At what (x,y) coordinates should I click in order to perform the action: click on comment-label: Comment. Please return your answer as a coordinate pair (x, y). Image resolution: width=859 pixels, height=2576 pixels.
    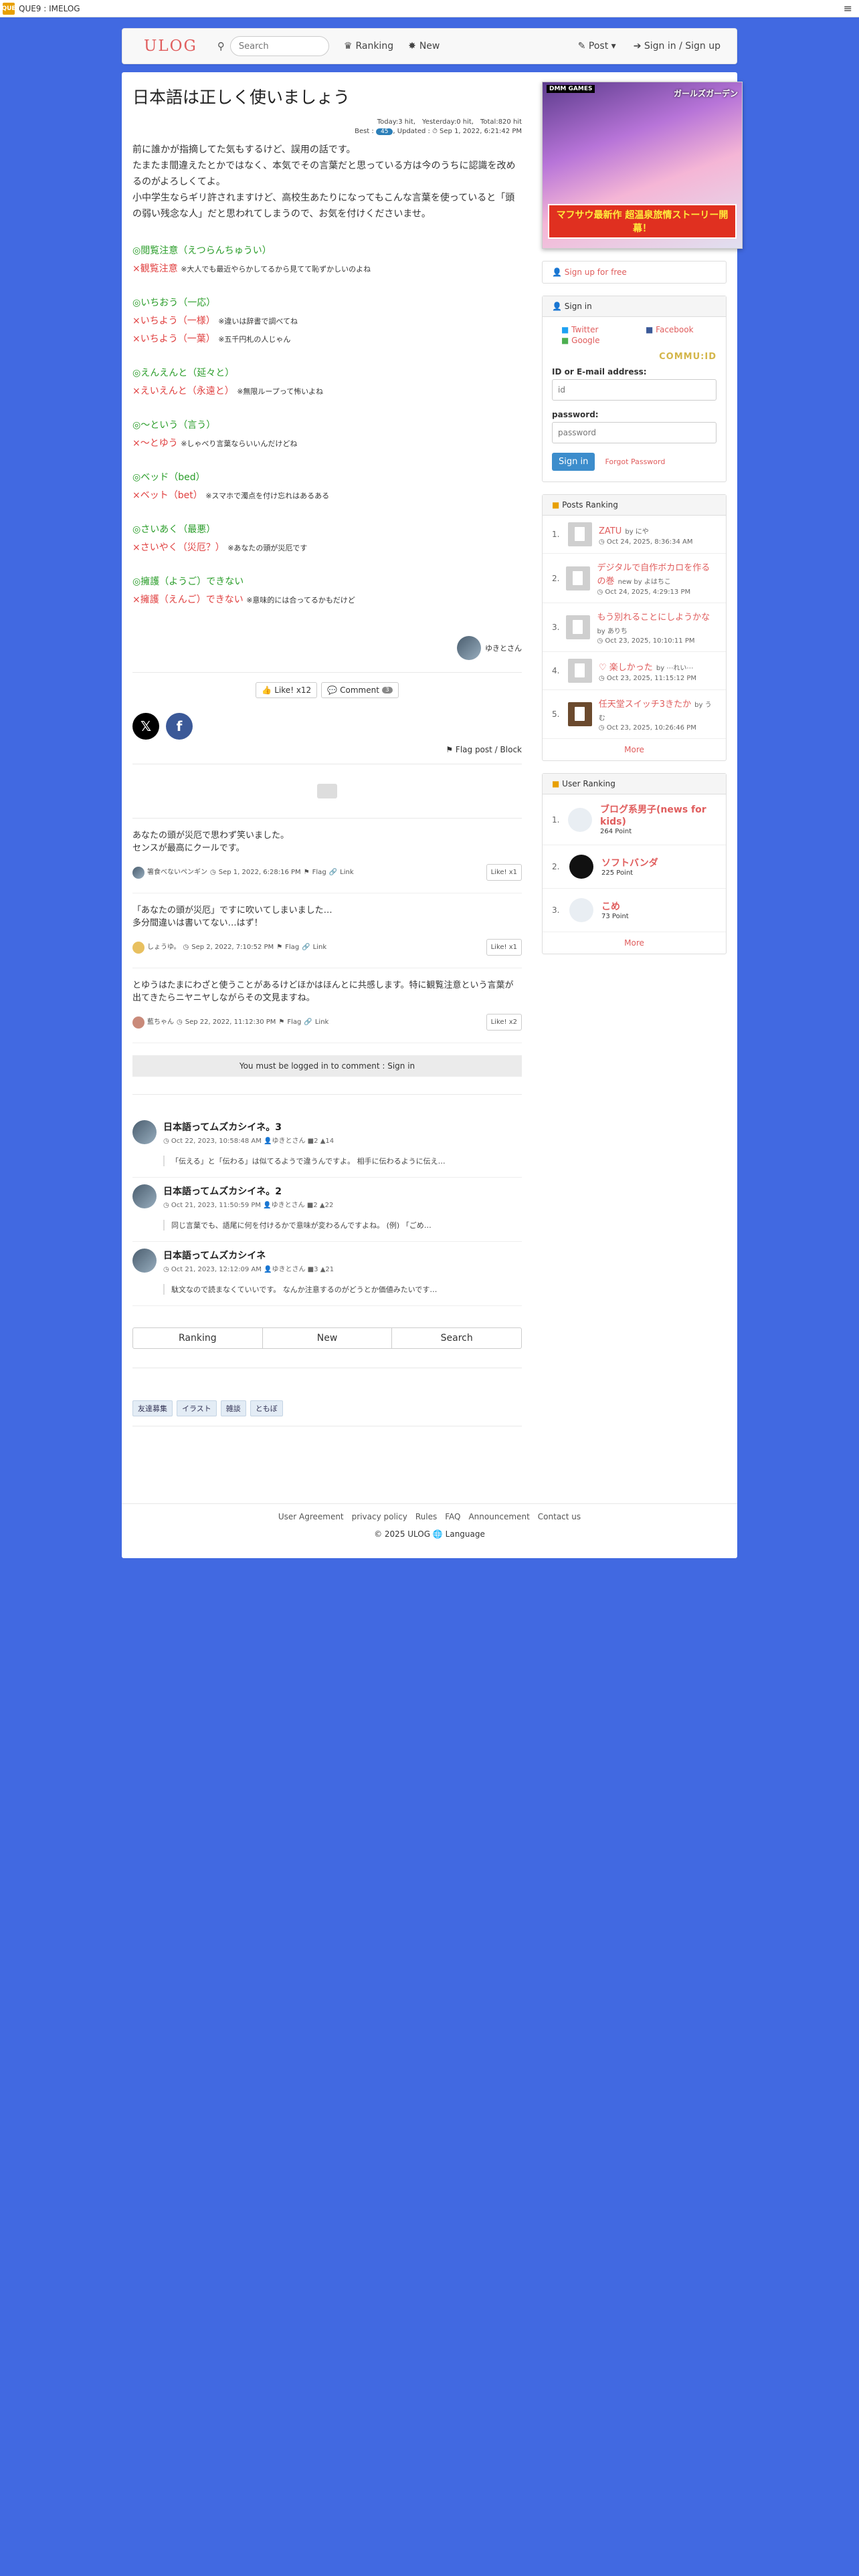
    Looking at the image, I should click on (360, 690).